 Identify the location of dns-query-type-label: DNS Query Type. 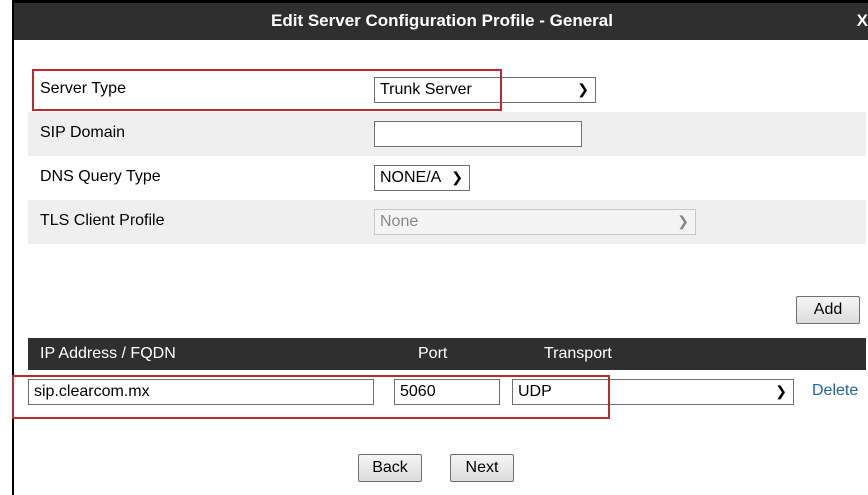
(100, 176).